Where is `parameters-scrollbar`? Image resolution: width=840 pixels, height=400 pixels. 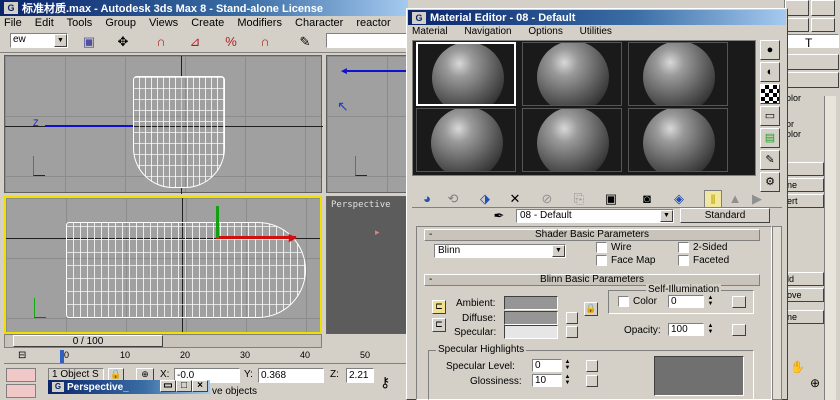
parameters-scrollbar is located at coordinates (777, 313).